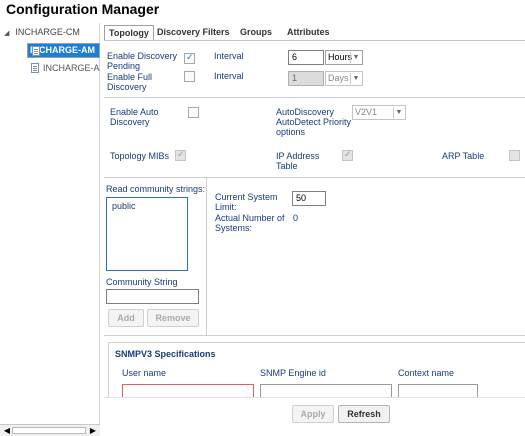 The height and width of the screenshot is (436, 525). I want to click on snmp-engine-id-input, so click(326, 390).